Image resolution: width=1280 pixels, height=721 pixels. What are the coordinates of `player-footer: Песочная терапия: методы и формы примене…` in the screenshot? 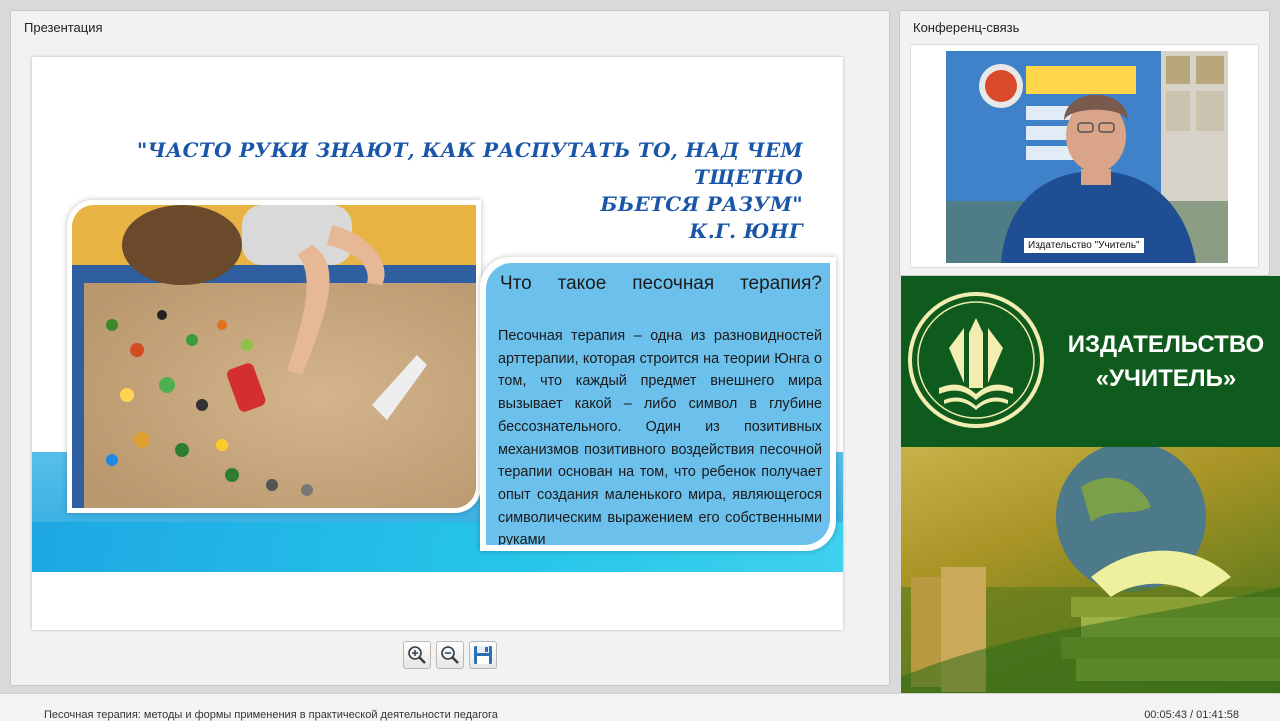 It's located at (640, 707).